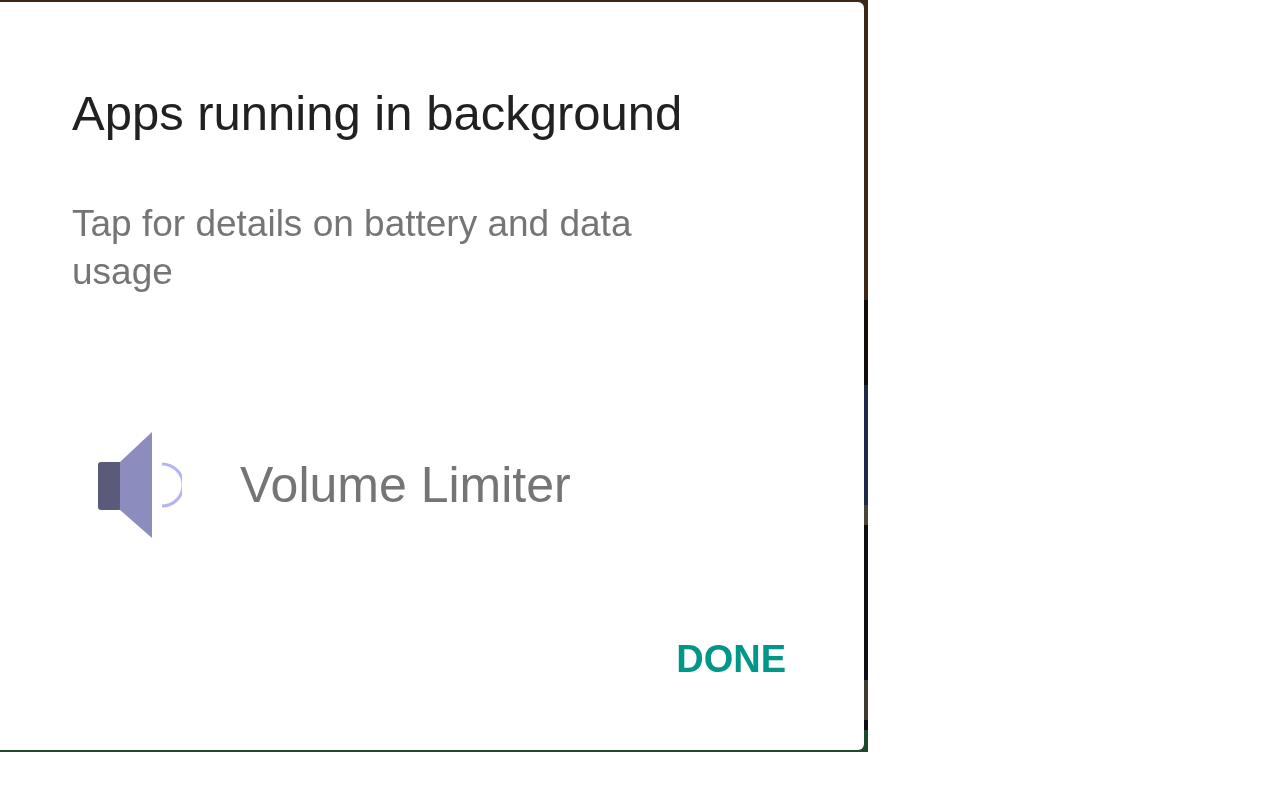  I want to click on dialog-title: Apps running in background, so click(378, 113).